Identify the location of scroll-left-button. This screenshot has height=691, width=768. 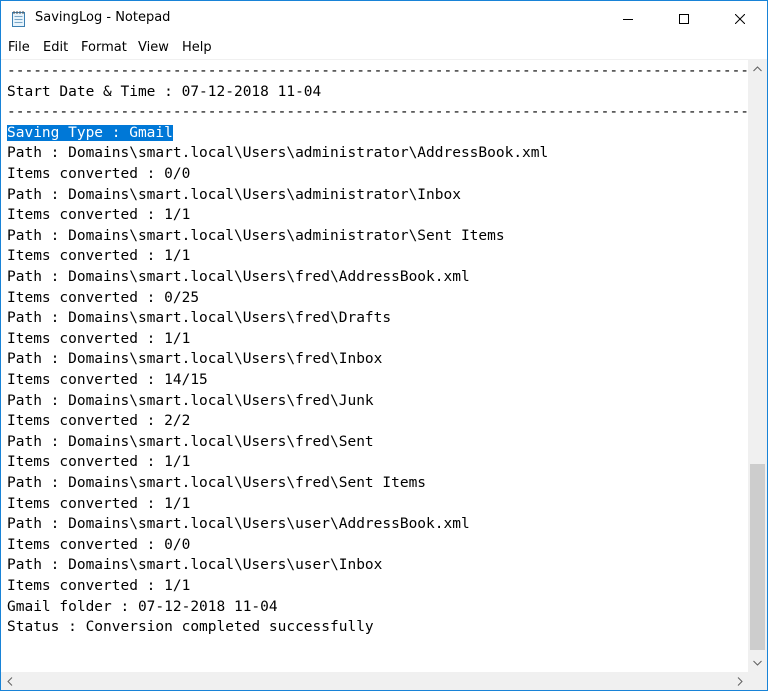
(9, 681).